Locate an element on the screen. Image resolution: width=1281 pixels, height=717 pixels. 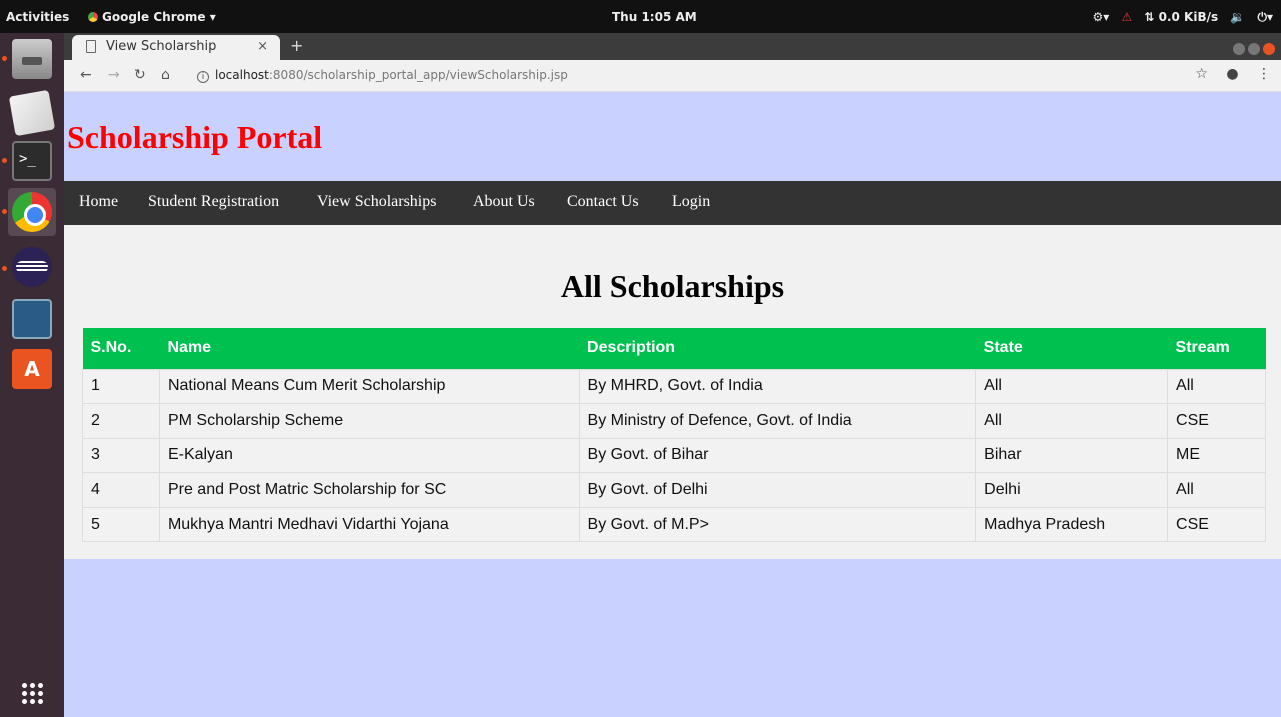
new-tab-button: + is located at coordinates (296, 45).